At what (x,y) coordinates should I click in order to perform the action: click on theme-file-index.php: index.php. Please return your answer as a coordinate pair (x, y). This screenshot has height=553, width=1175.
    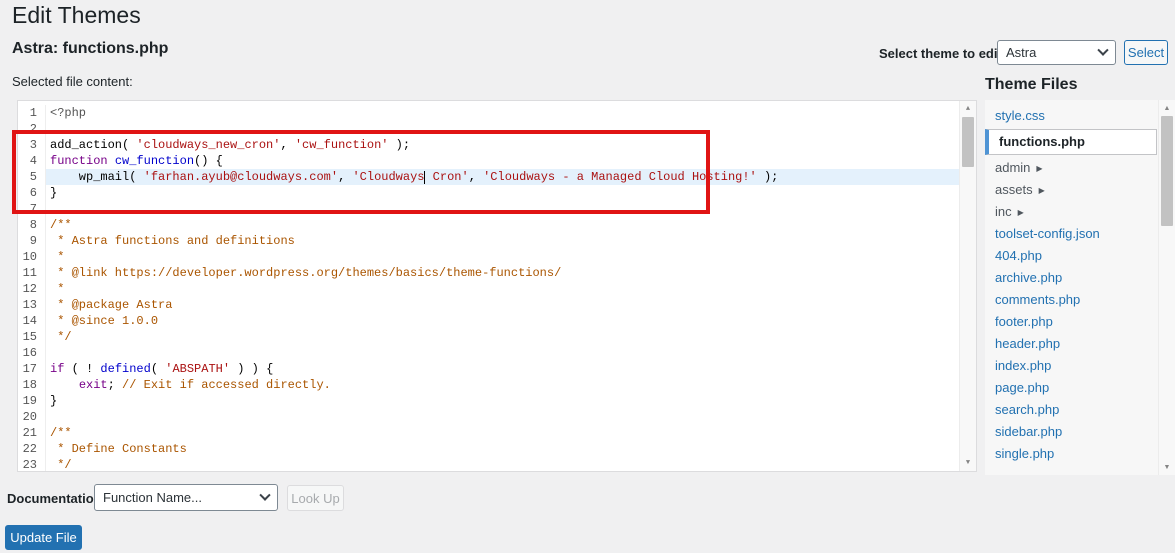
    Looking at the image, I should click on (1071, 366).